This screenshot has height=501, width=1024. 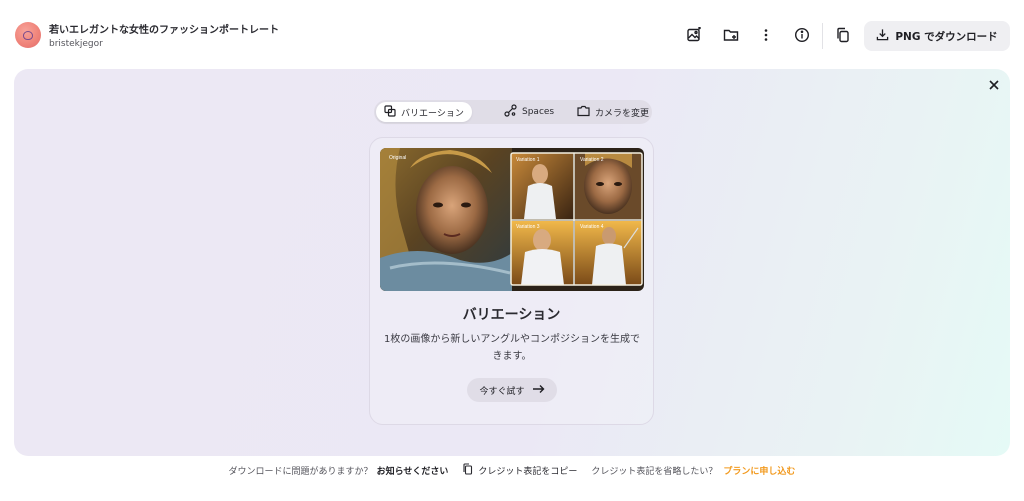 I want to click on download-label: PNG でダウンロード, so click(x=946, y=36).